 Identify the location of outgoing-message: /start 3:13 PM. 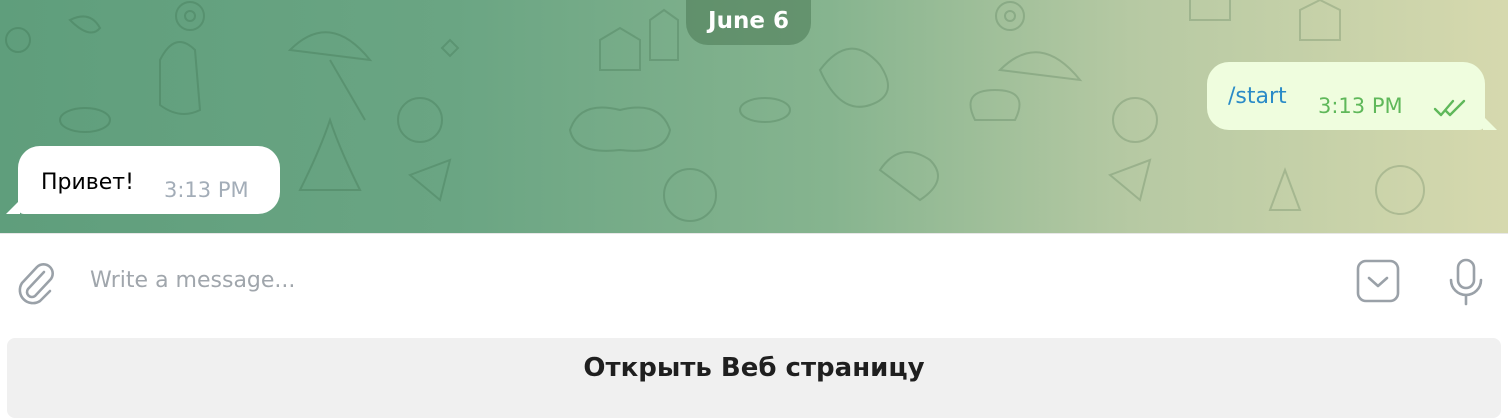
(1352, 96).